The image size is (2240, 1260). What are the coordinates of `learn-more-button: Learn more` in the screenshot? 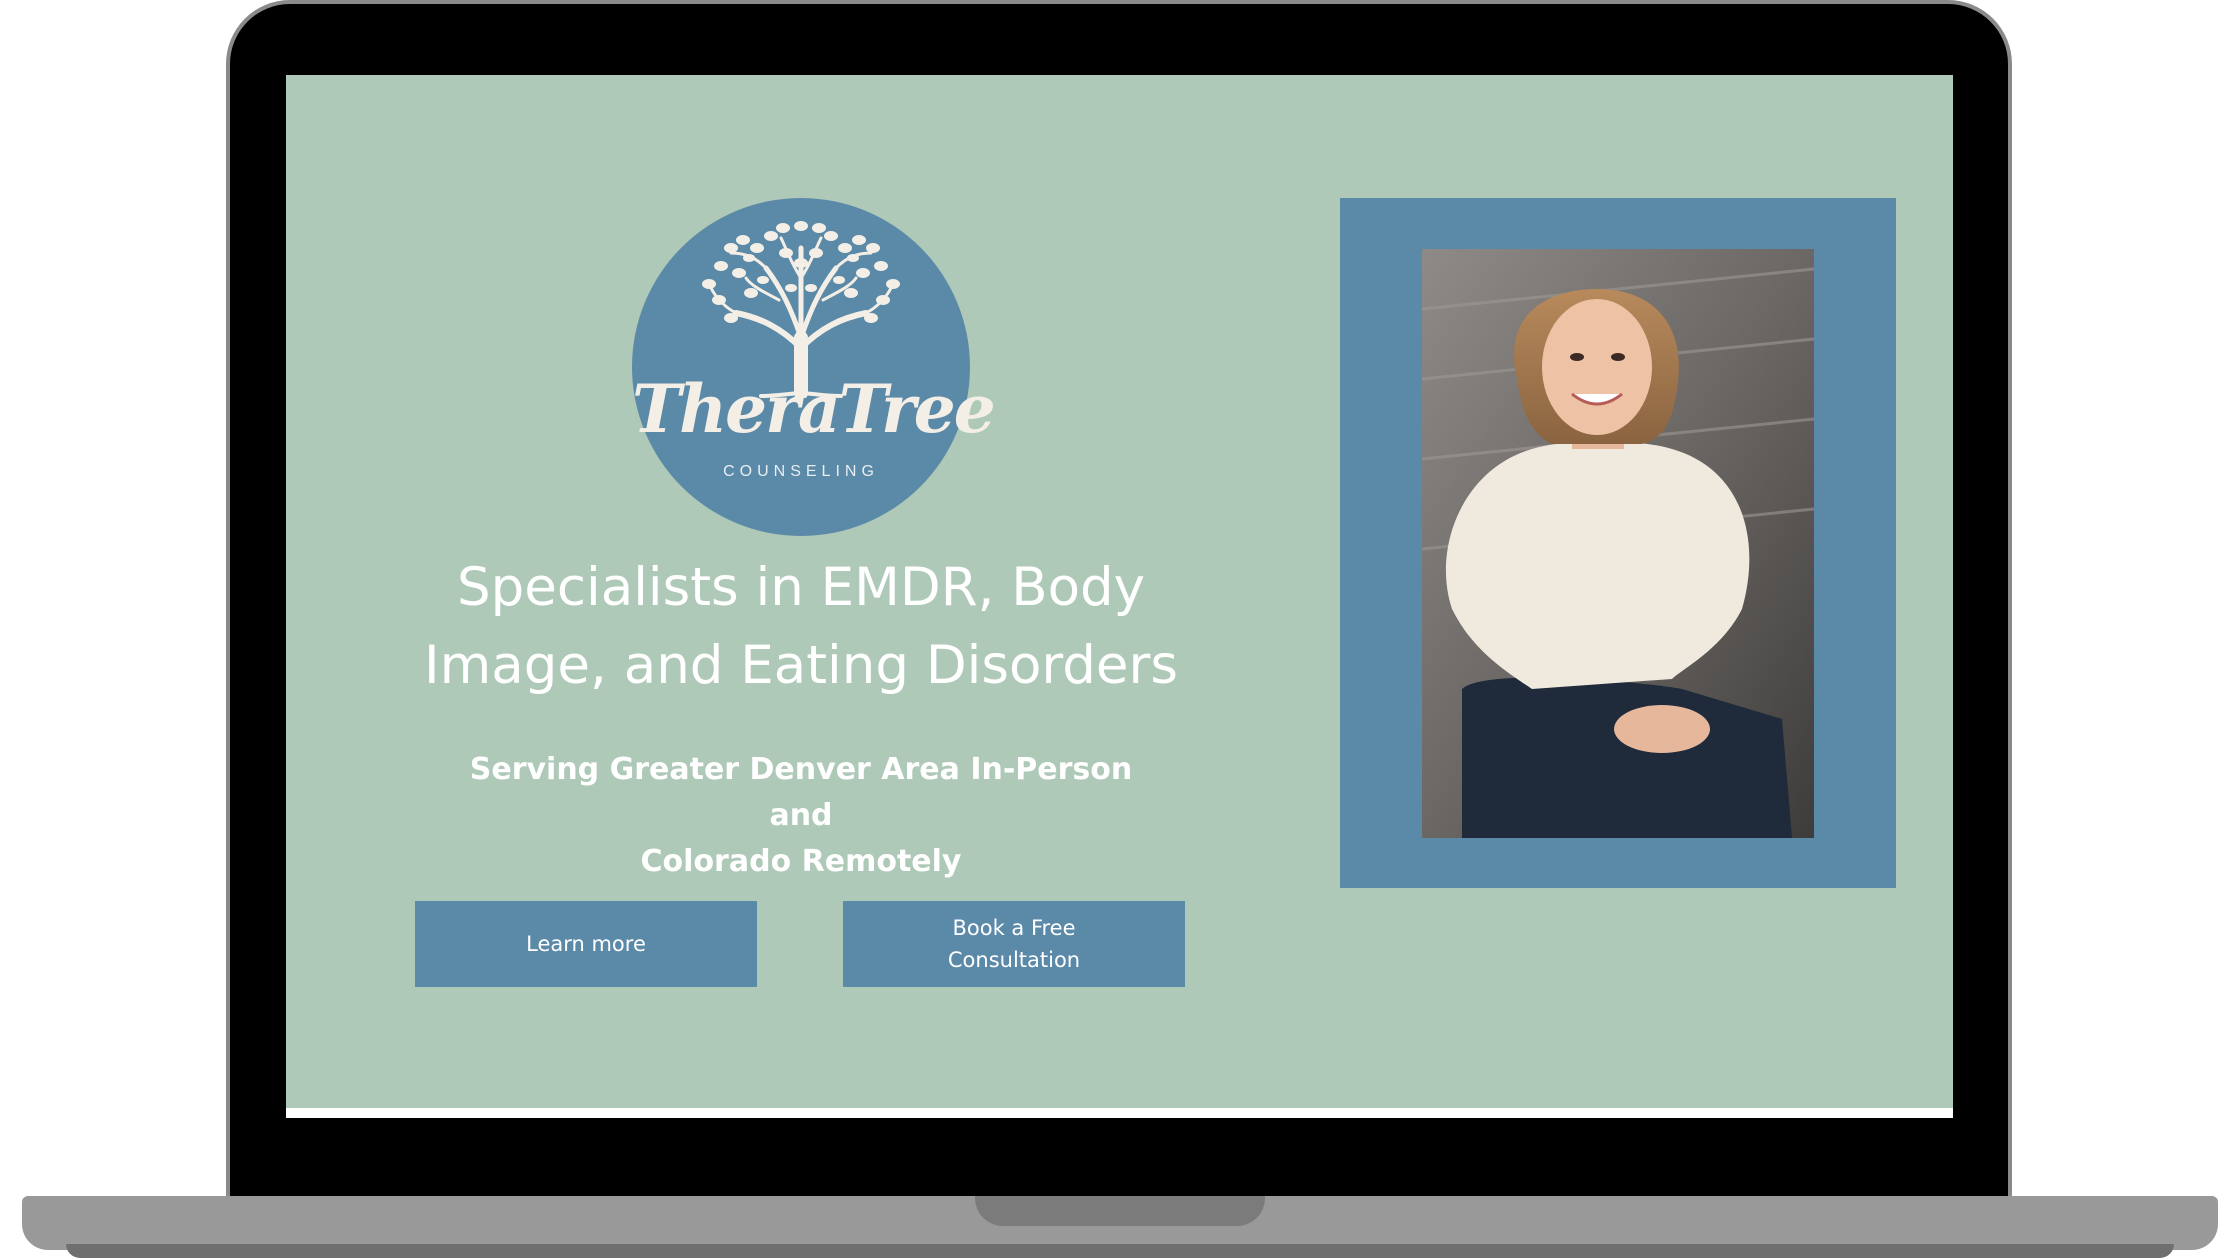 It's located at (586, 944).